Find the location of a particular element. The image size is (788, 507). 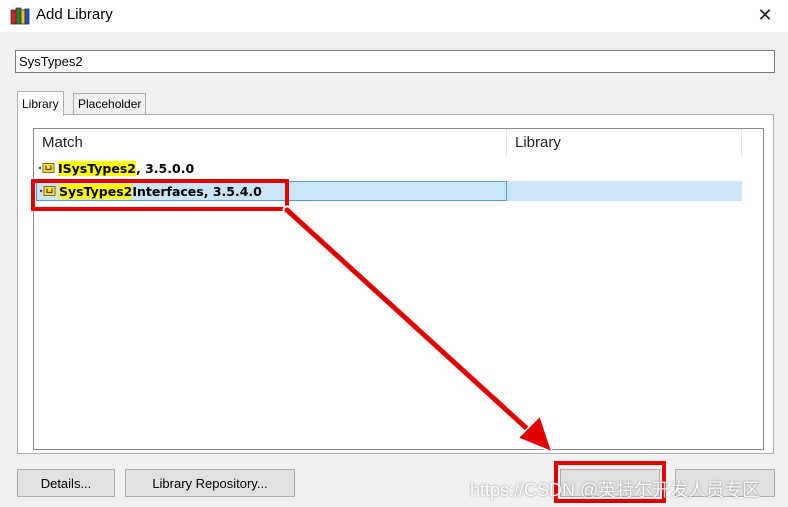

match-cell: ISysTypes2, 3.5.0.0 is located at coordinates (271, 168).